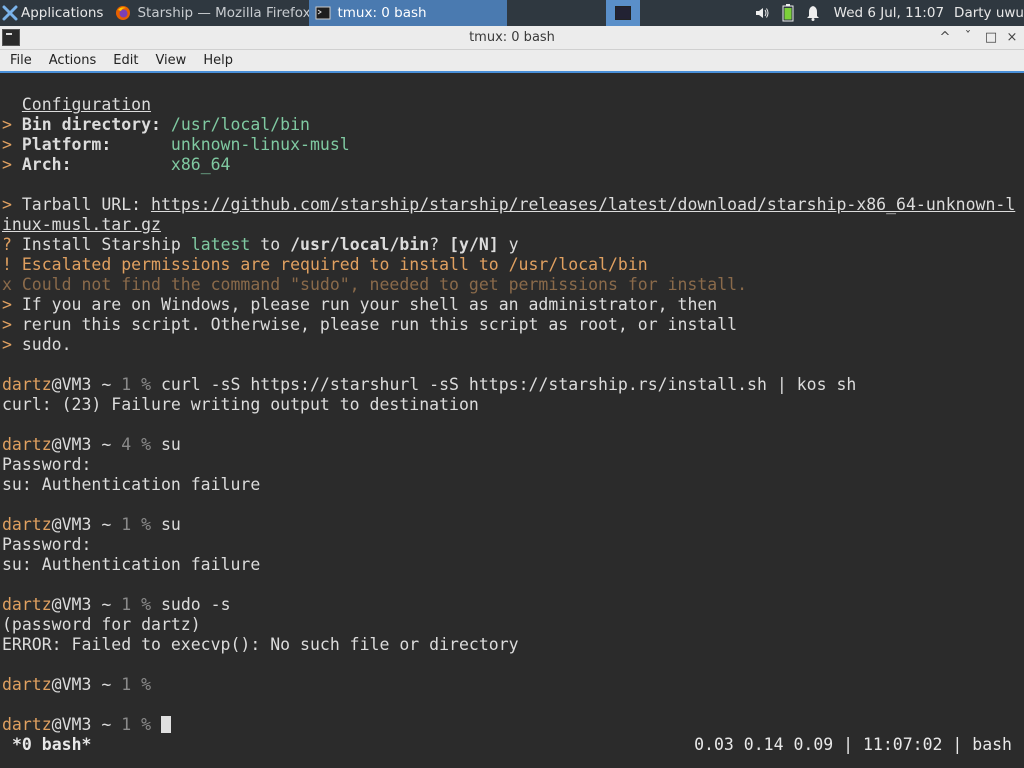  Describe the element at coordinates (62, 13) in the screenshot. I see `applications-label: Applications` at that location.